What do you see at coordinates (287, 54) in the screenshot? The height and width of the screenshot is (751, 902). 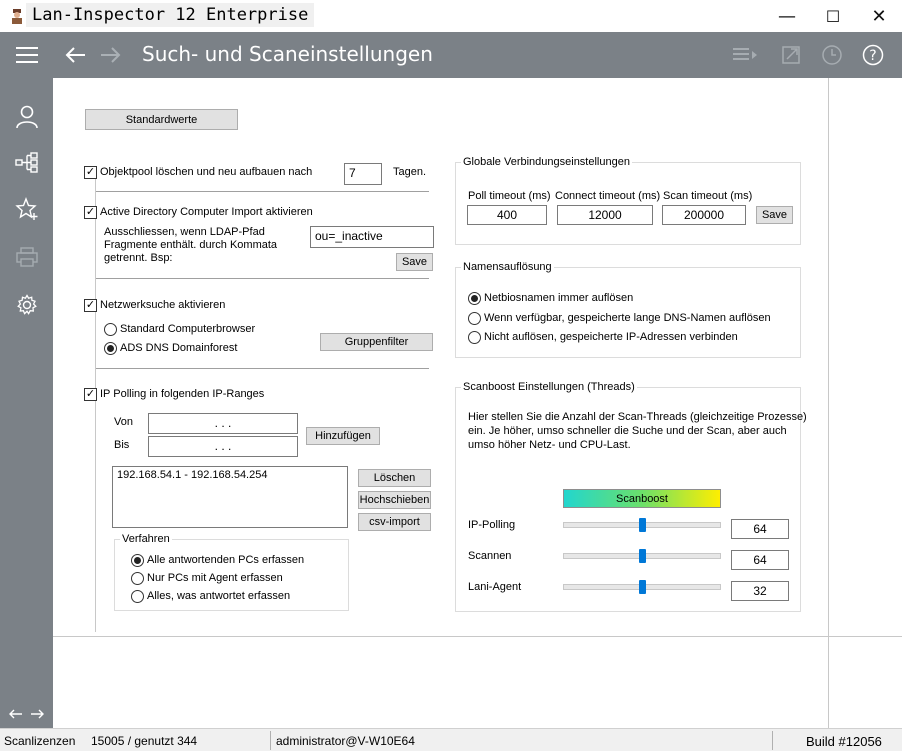 I see `page-title: Such- und Scaneinstellungen` at bounding box center [287, 54].